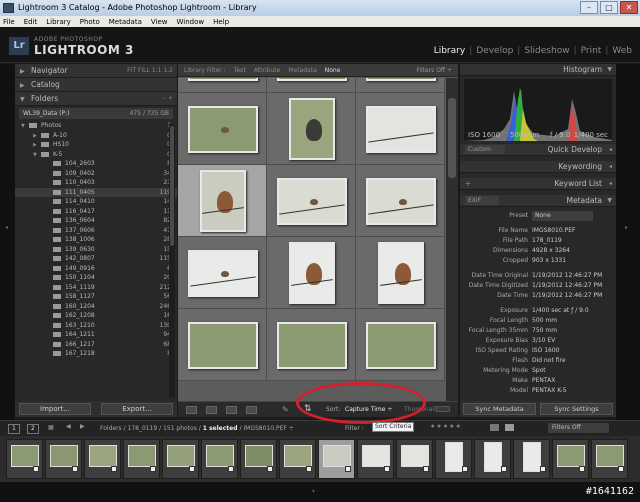 This screenshot has height=502, width=640. What do you see at coordinates (285, 409) in the screenshot?
I see `painter-icon: ✎` at bounding box center [285, 409].